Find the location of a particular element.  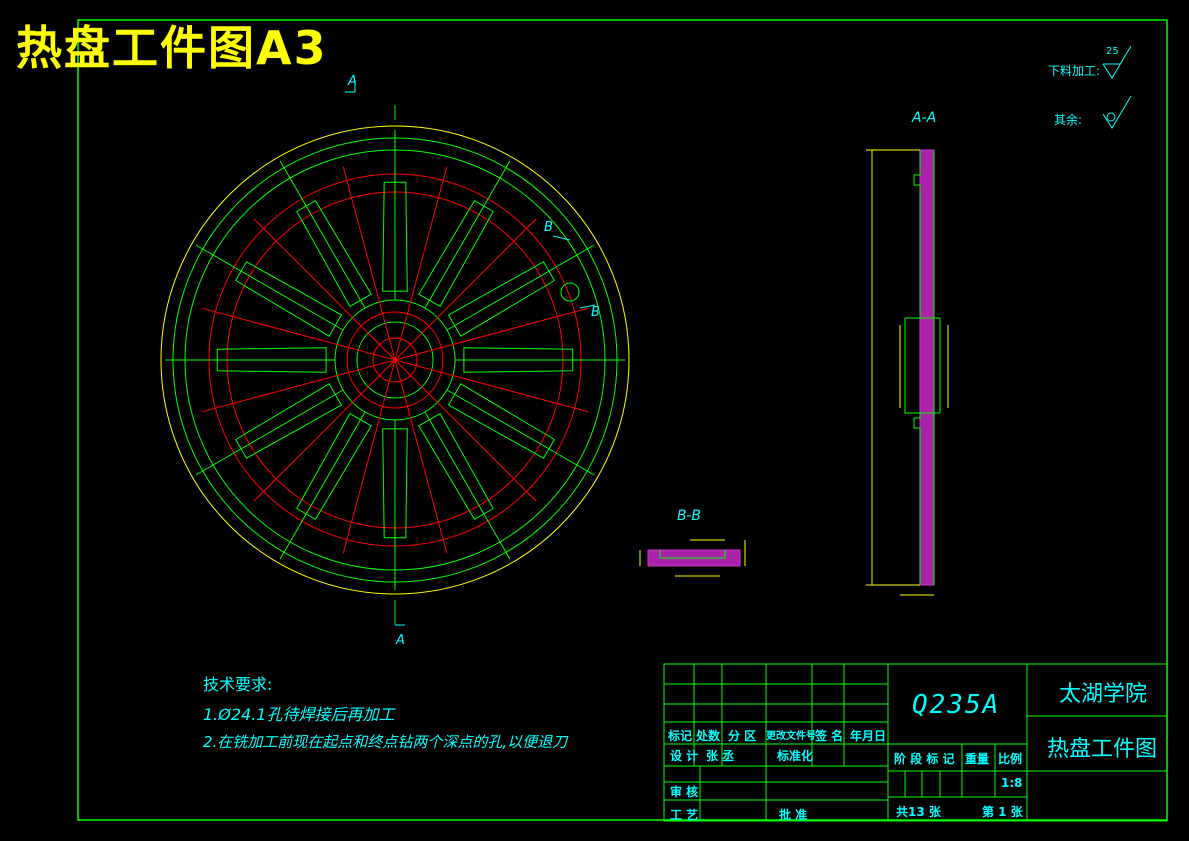

design-label: 设 计 is located at coordinates (684, 756).